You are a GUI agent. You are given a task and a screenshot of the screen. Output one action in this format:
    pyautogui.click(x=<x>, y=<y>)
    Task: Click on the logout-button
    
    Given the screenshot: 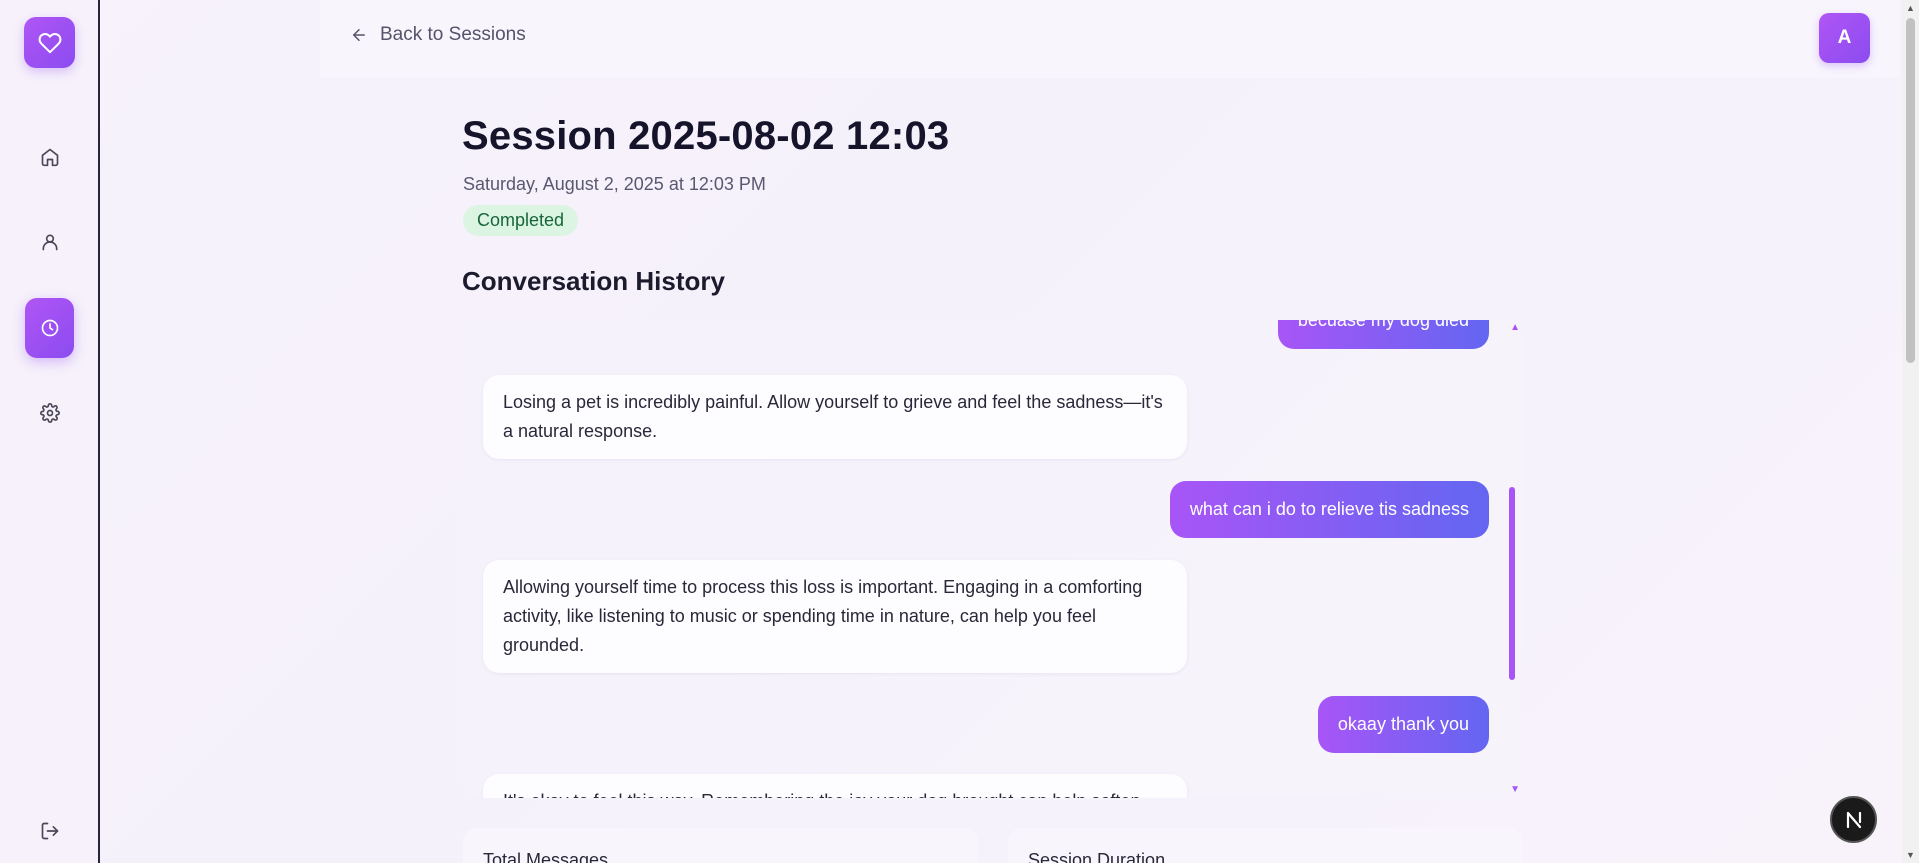 What is the action you would take?
    pyautogui.click(x=49, y=831)
    